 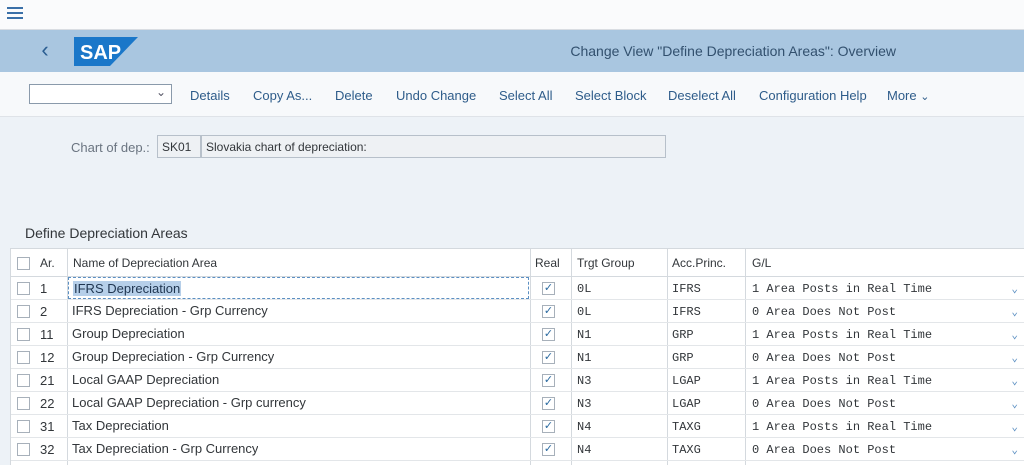 I want to click on chart-code-field: SK01, so click(x=179, y=146).